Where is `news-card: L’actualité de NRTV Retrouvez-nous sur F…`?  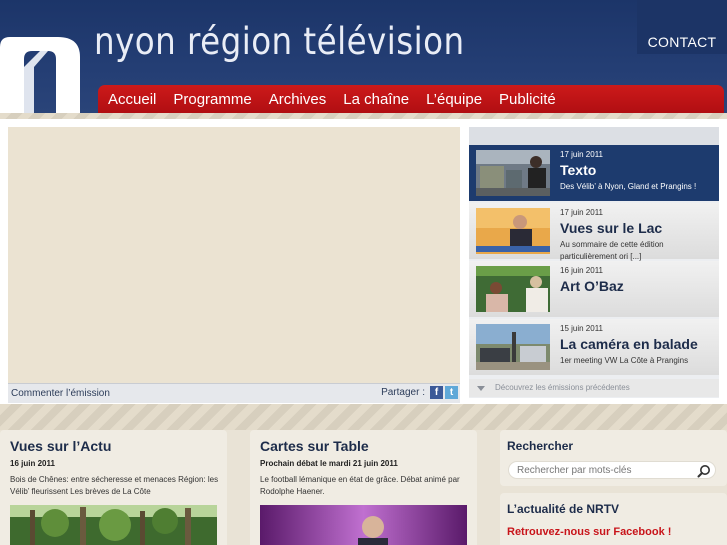 news-card: L’actualité de NRTV Retrouvez-nous sur F… is located at coordinates (613, 519).